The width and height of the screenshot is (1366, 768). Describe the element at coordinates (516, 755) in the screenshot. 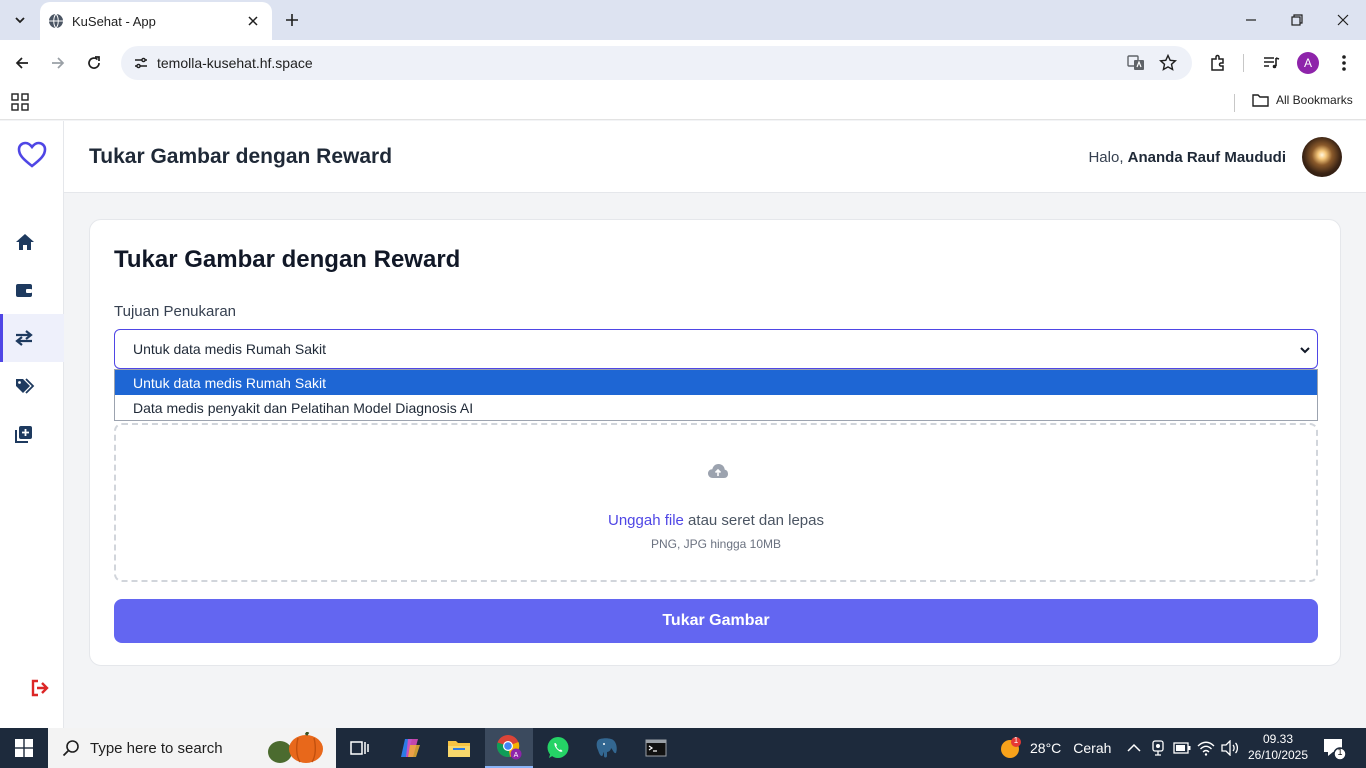

I see `svg-text: A` at that location.